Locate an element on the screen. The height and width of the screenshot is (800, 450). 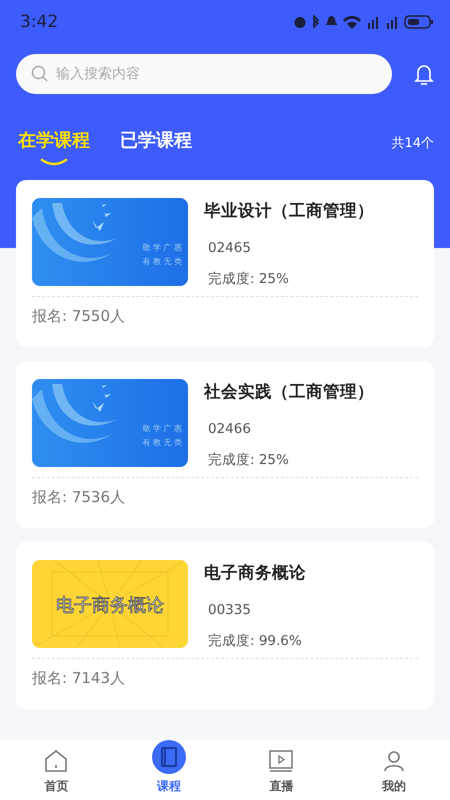
video-icon is located at coordinates (281, 761).